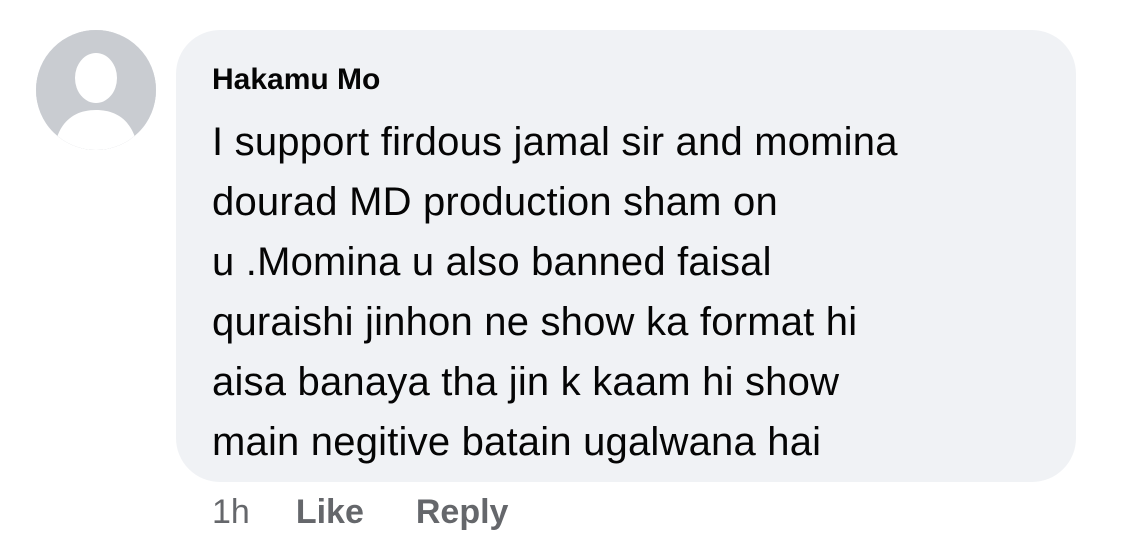  What do you see at coordinates (231, 512) in the screenshot?
I see `comment-timestamp: 1h` at bounding box center [231, 512].